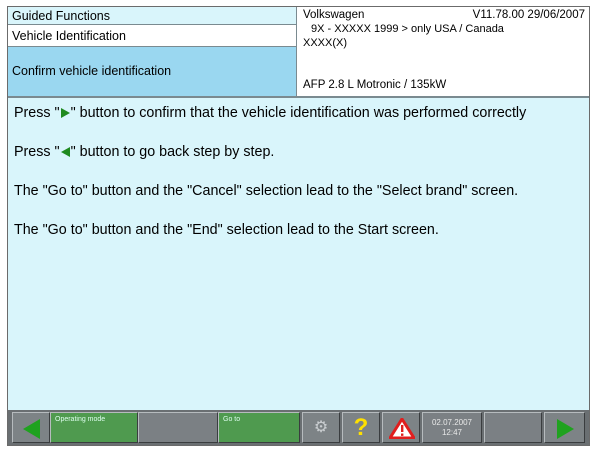 The image size is (597, 452). I want to click on warning-icon, so click(402, 428).